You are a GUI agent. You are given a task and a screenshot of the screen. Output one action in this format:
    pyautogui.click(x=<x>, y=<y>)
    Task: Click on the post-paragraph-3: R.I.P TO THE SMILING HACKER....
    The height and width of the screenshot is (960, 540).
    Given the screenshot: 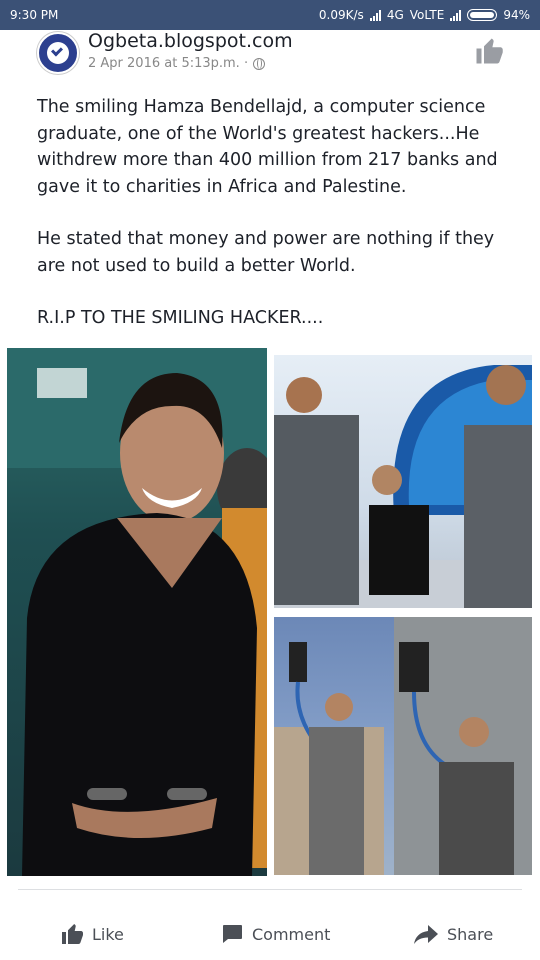 What is the action you would take?
    pyautogui.click(x=180, y=318)
    